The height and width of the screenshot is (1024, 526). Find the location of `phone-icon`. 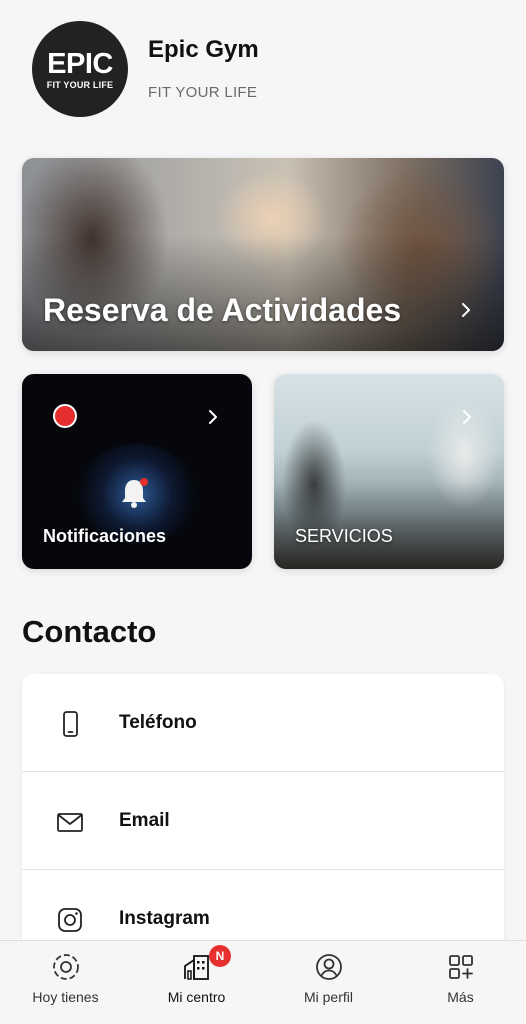

phone-icon is located at coordinates (70, 724).